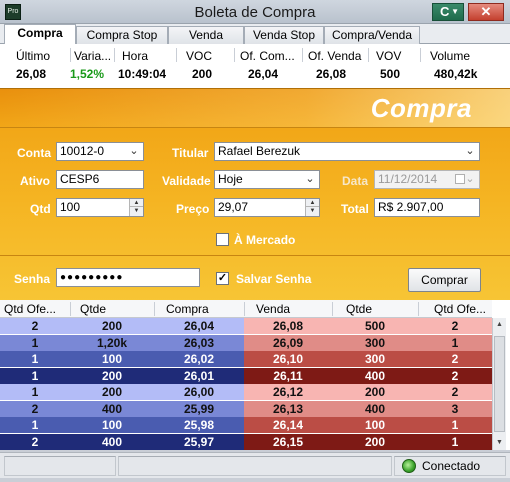 Image resolution: width=510 pixels, height=482 pixels. I want to click on total-field: R$ 2.907,00, so click(427, 207).